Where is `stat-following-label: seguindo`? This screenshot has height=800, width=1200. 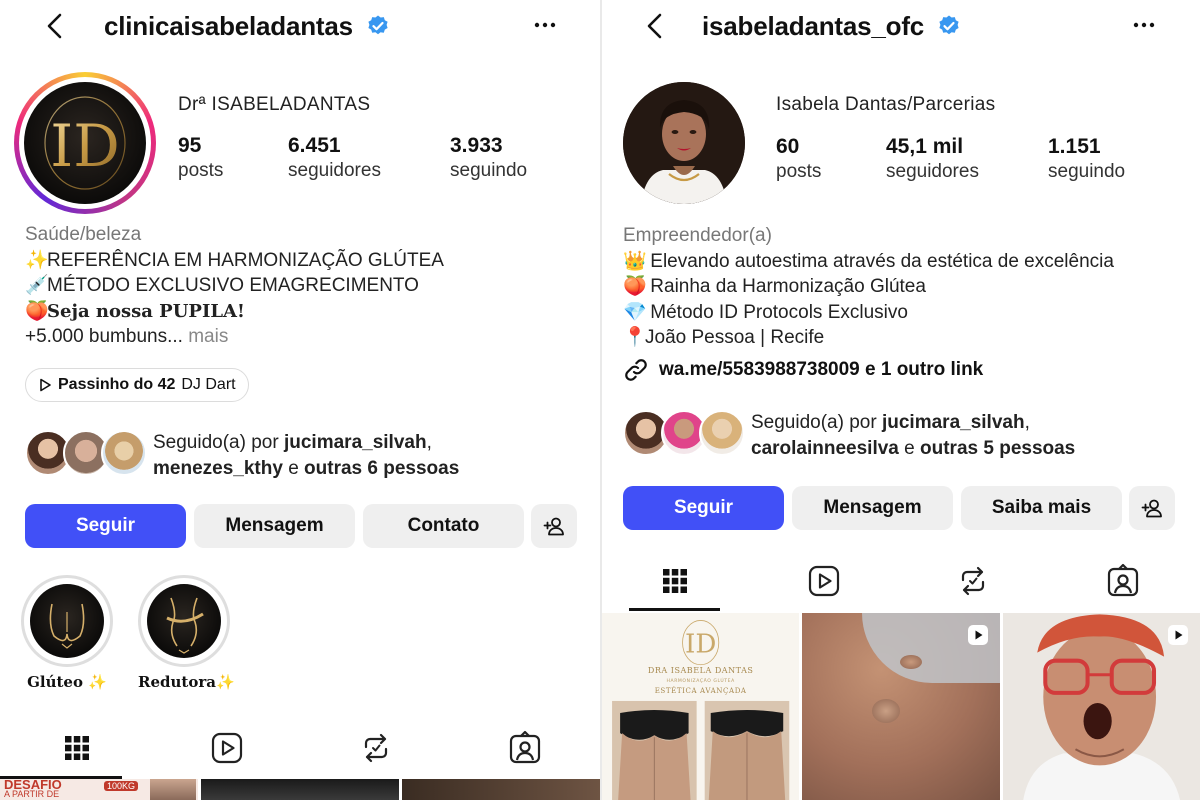 stat-following-label: seguindo is located at coordinates (1087, 171).